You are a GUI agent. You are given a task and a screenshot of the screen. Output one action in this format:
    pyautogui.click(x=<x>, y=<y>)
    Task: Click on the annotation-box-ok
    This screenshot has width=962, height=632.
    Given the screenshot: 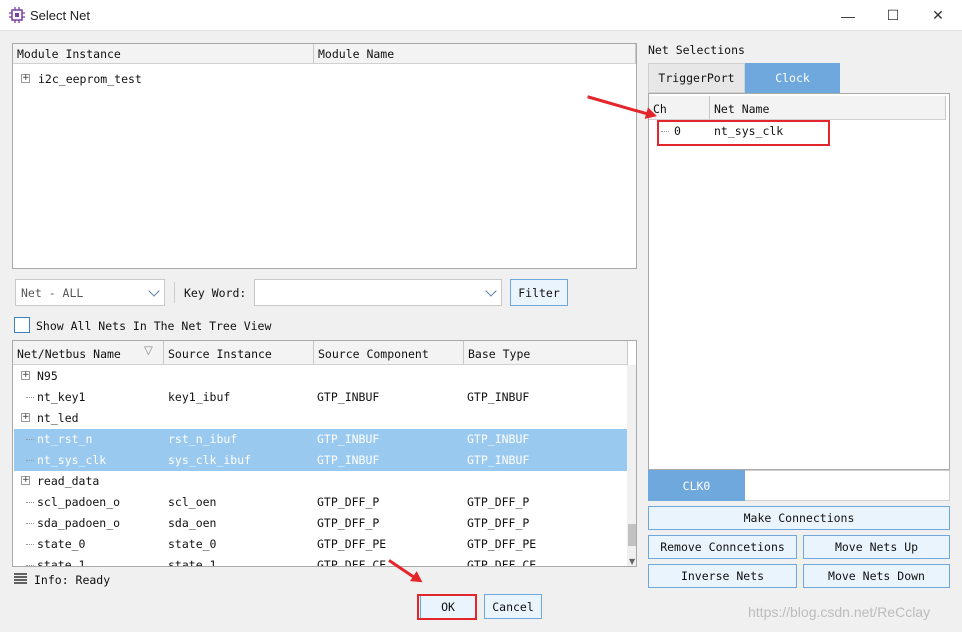 What is the action you would take?
    pyautogui.click(x=447, y=607)
    